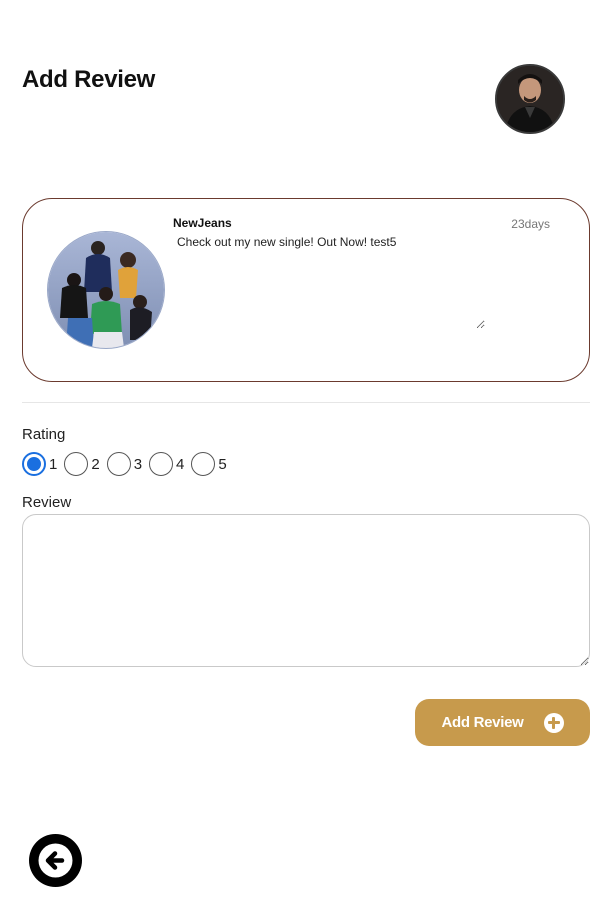 The image size is (613, 919). I want to click on rating-option-5: 5, so click(209, 464).